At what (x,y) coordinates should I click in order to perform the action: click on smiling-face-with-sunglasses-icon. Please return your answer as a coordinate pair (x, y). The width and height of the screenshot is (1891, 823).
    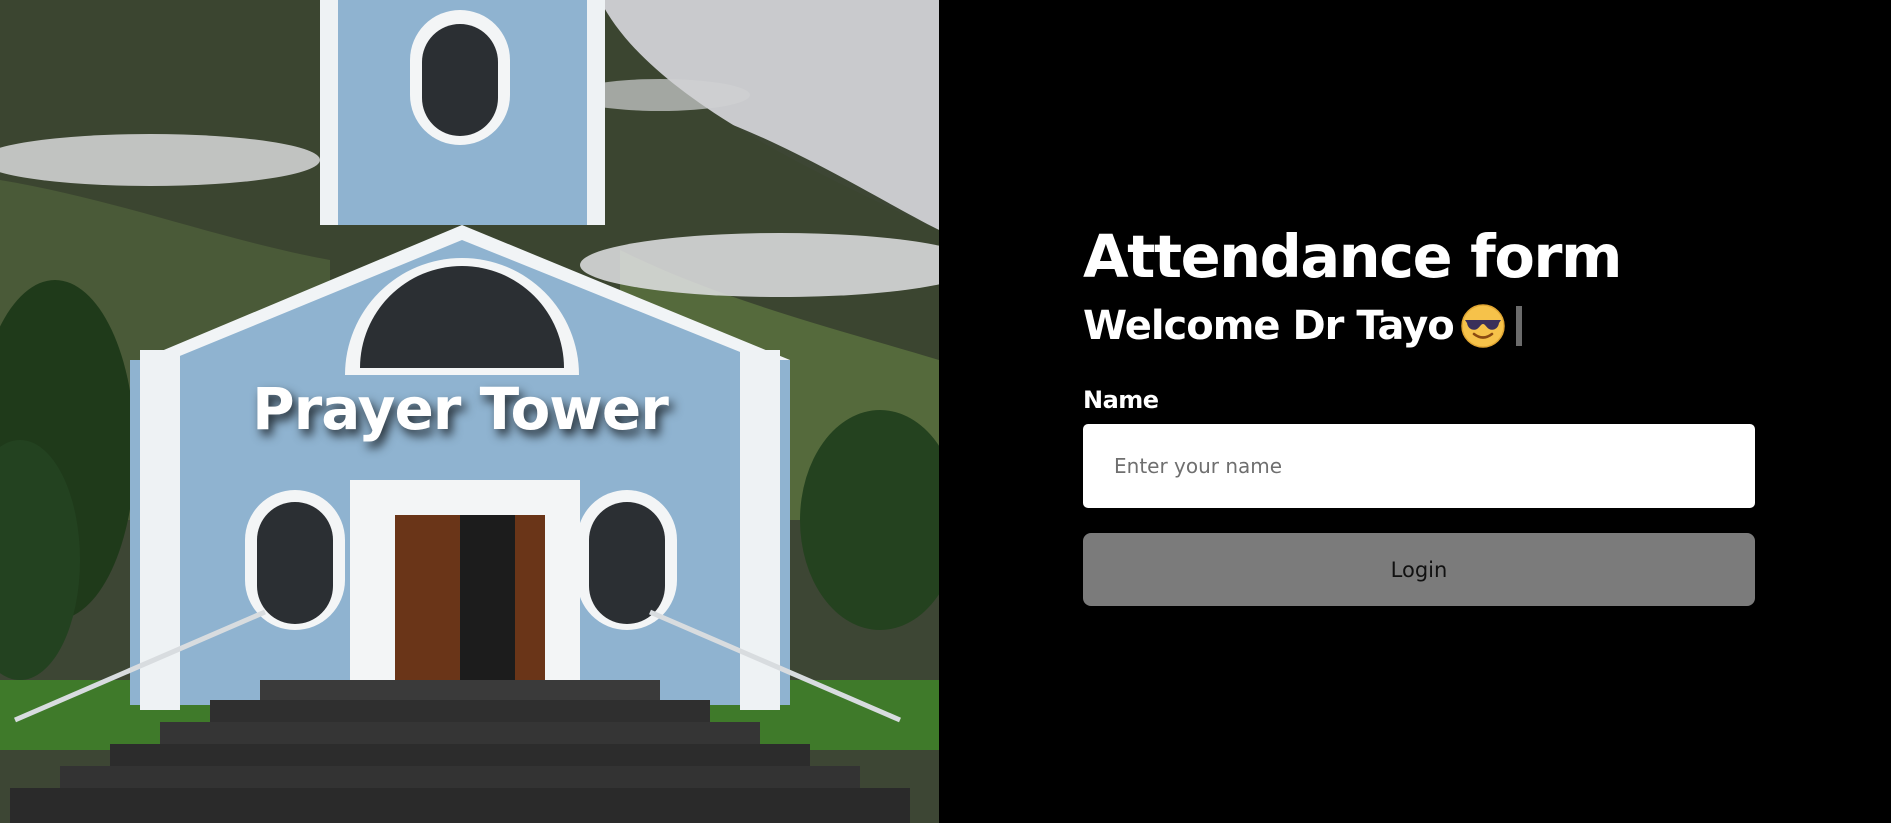
    Looking at the image, I should click on (1483, 326).